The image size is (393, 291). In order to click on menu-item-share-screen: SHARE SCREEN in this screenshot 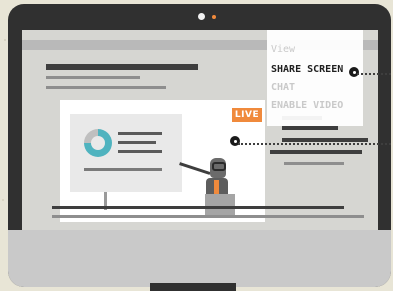, I will do `click(307, 69)`.